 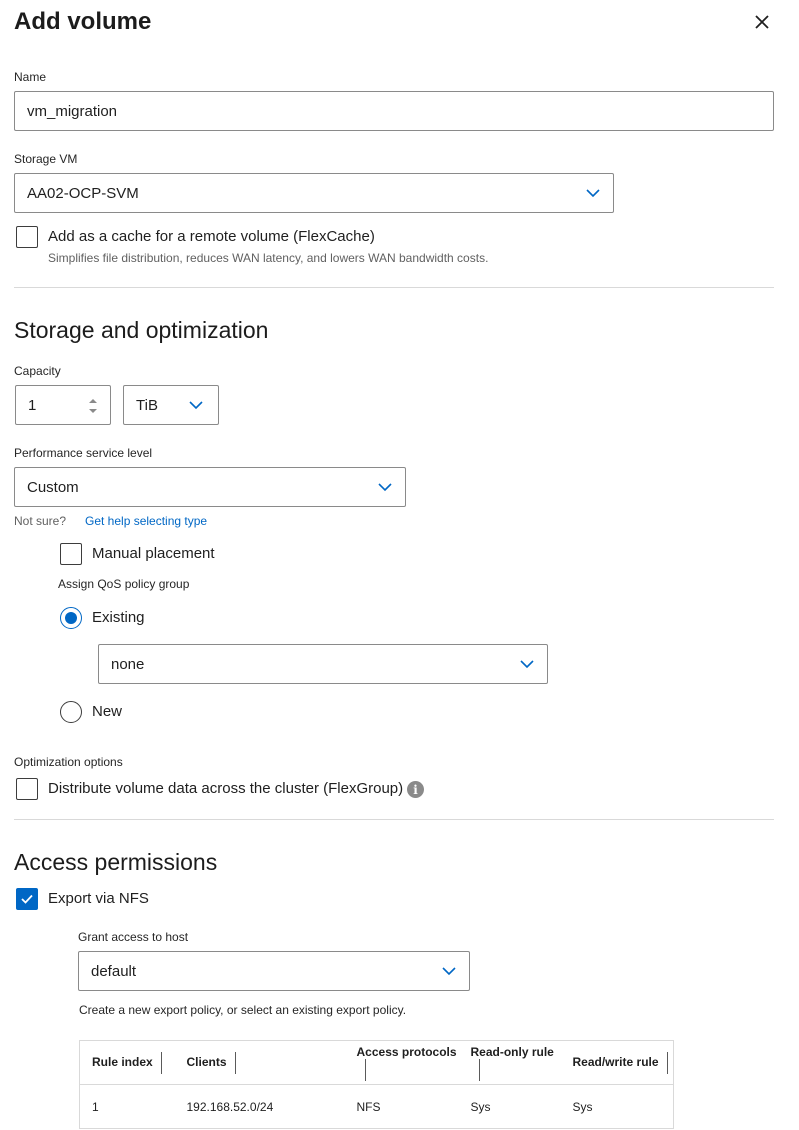 What do you see at coordinates (124, 584) in the screenshot?
I see `qos-label: Assign QoS policy group` at bounding box center [124, 584].